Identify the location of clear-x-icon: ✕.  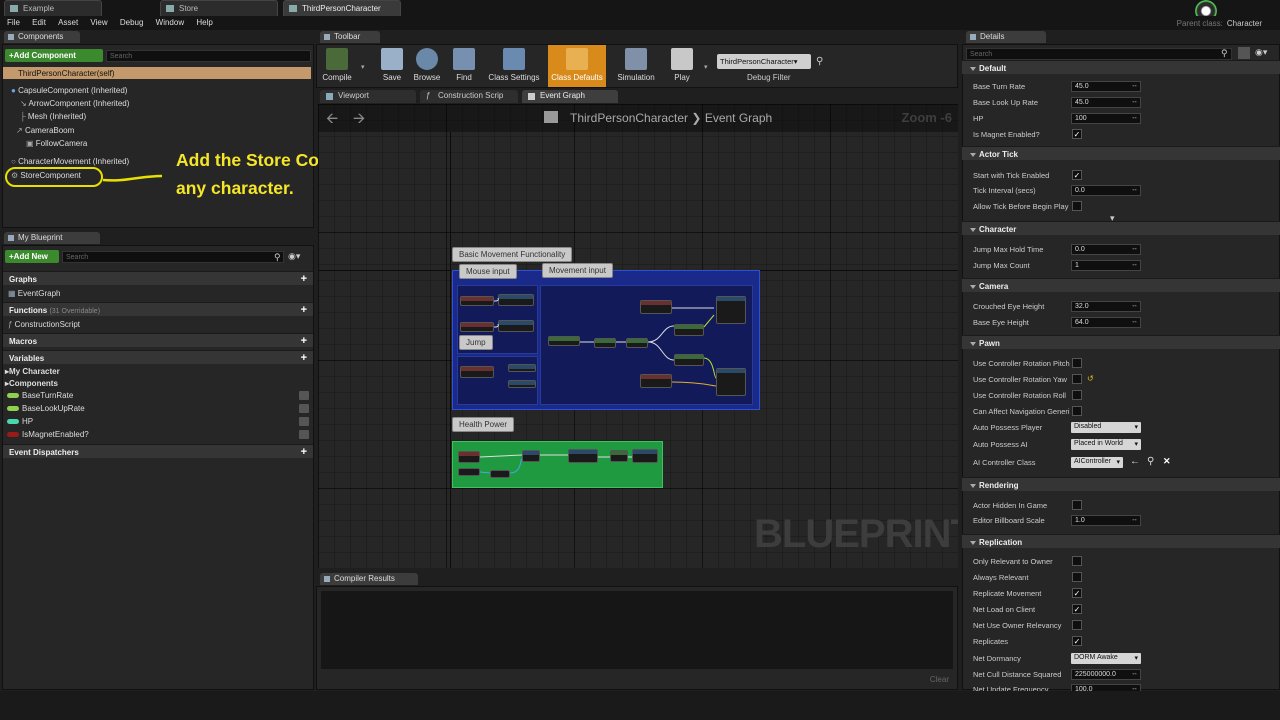
(1167, 461).